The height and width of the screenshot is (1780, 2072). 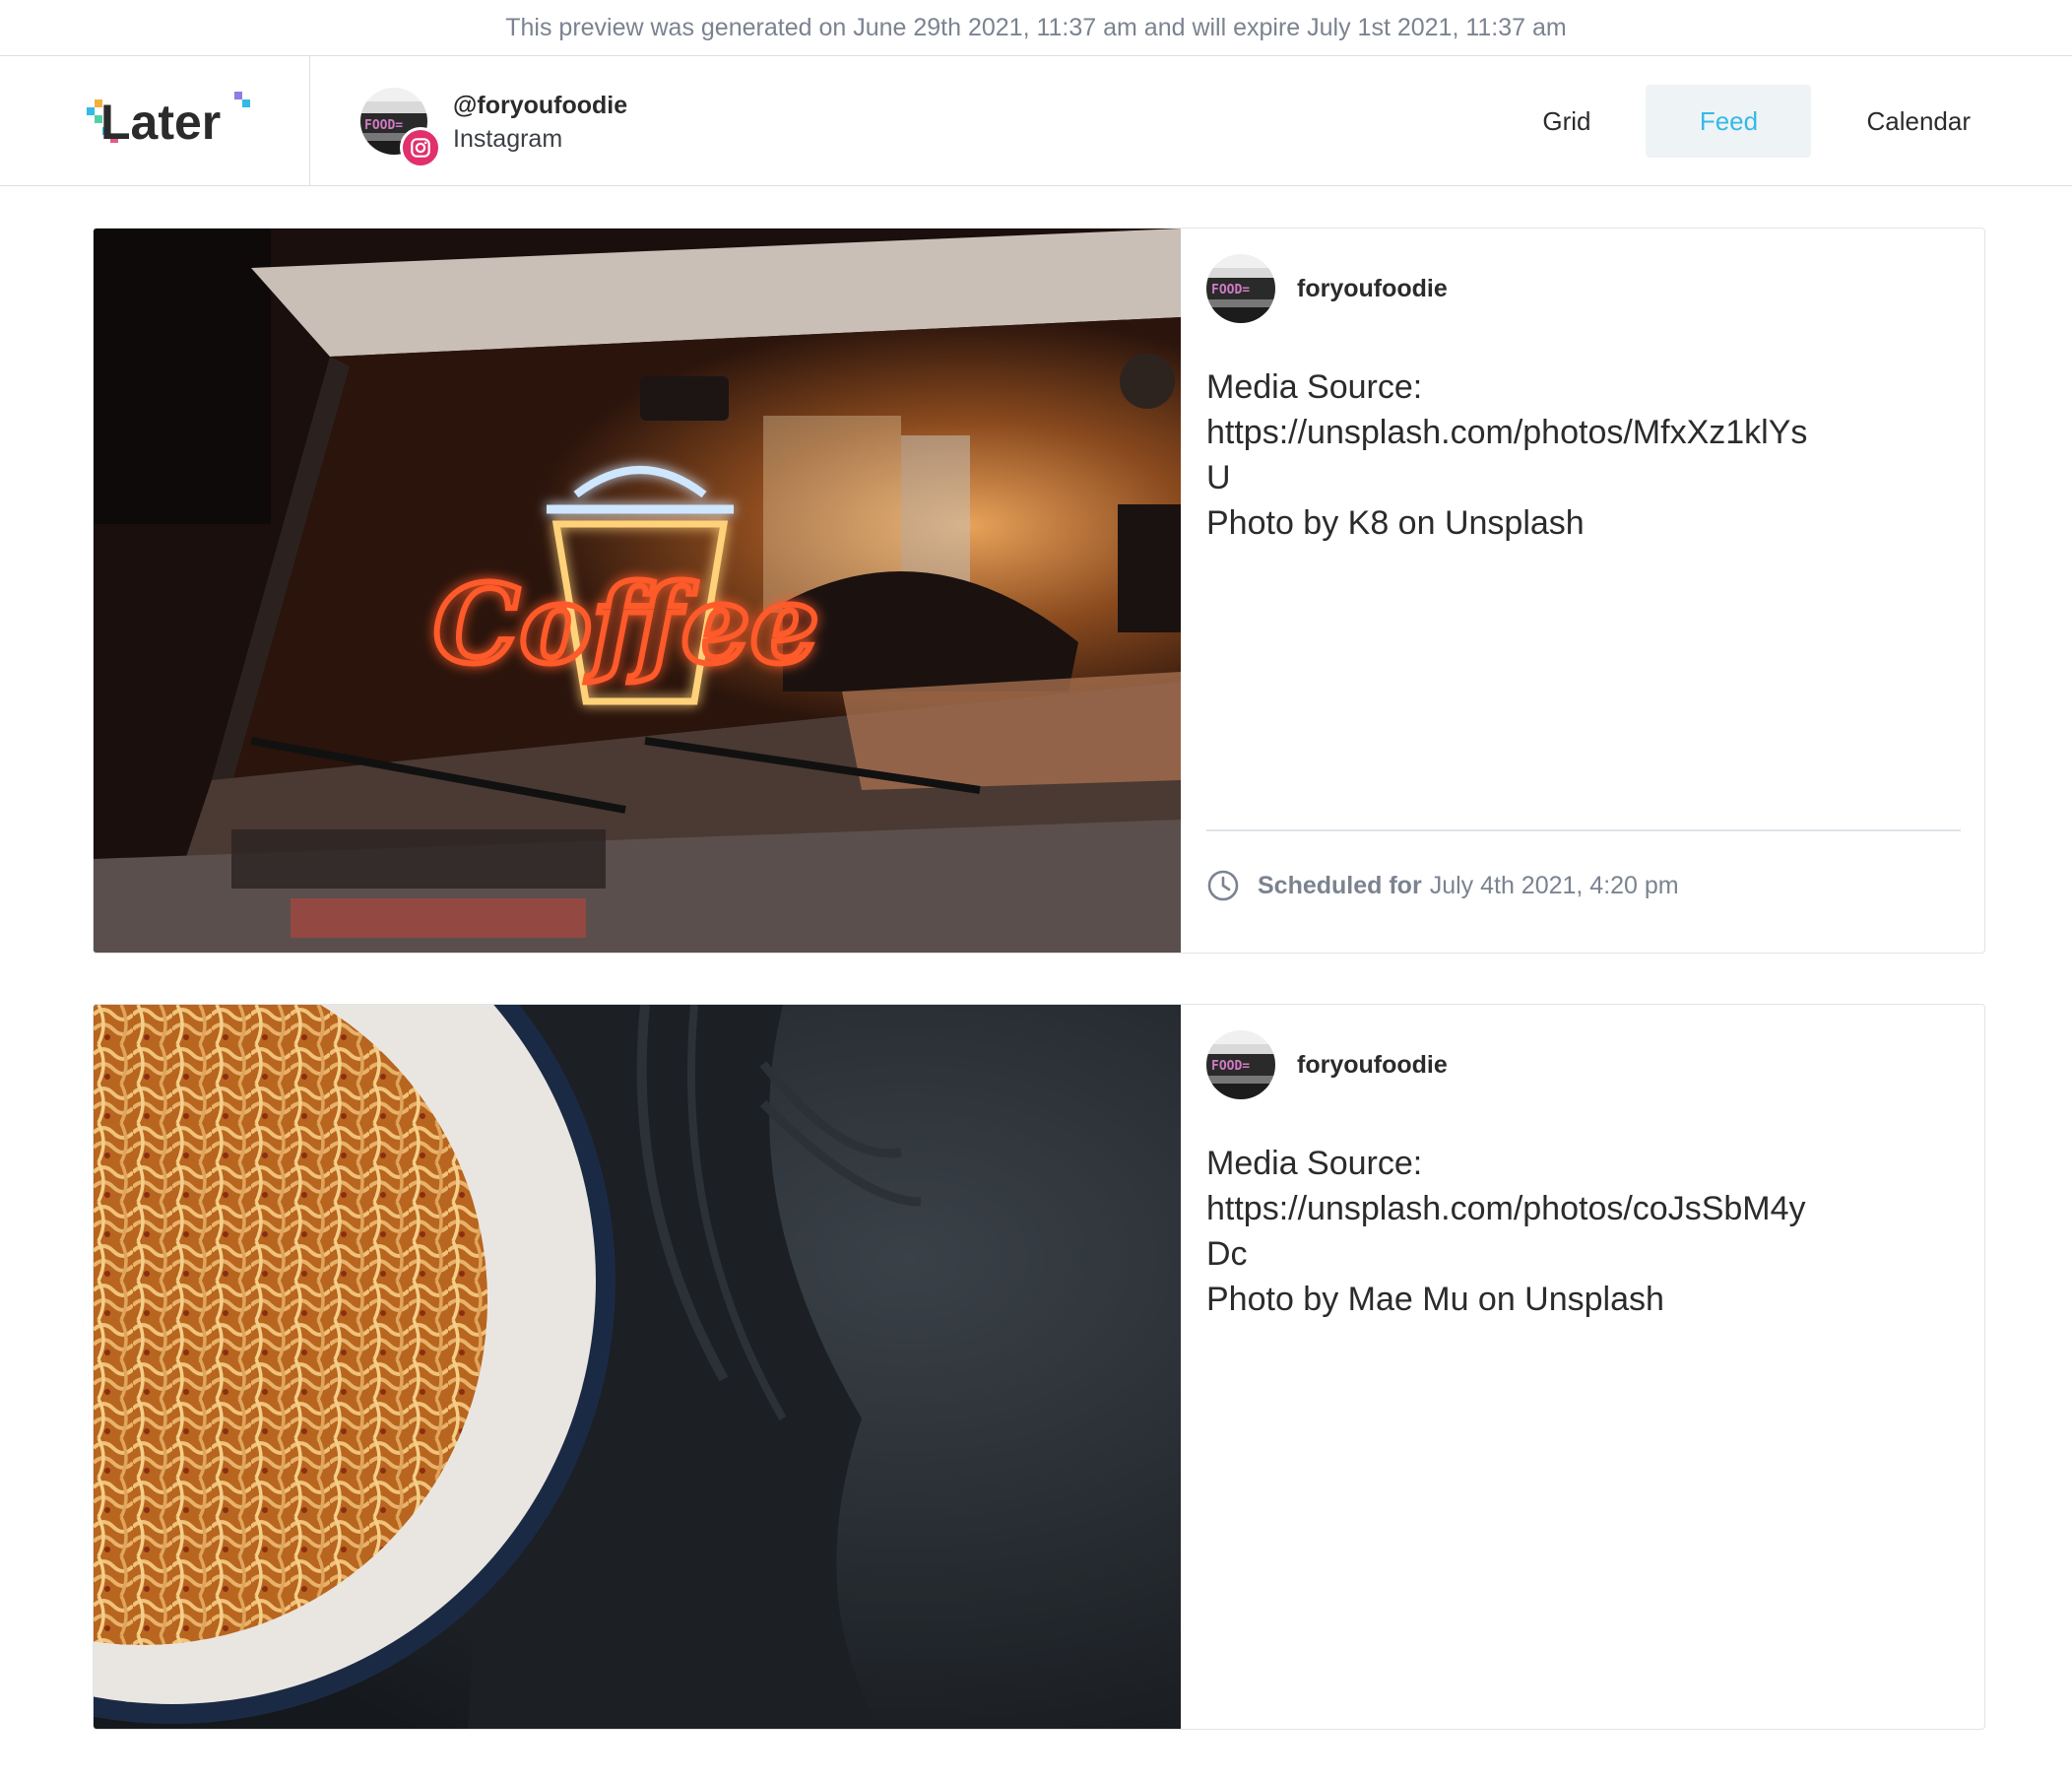 I want to click on caption-line: Photo by K8 on Unsplash, so click(x=1395, y=523).